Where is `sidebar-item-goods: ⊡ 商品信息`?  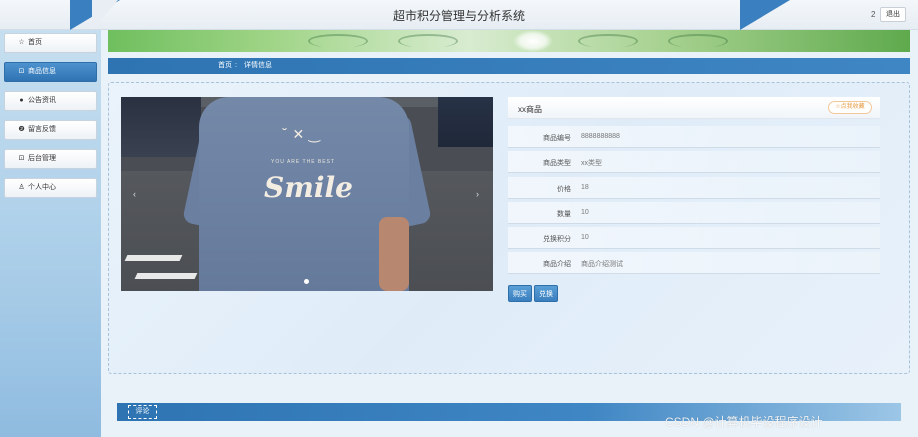
sidebar-item-goods: ⊡ 商品信息 is located at coordinates (50, 72).